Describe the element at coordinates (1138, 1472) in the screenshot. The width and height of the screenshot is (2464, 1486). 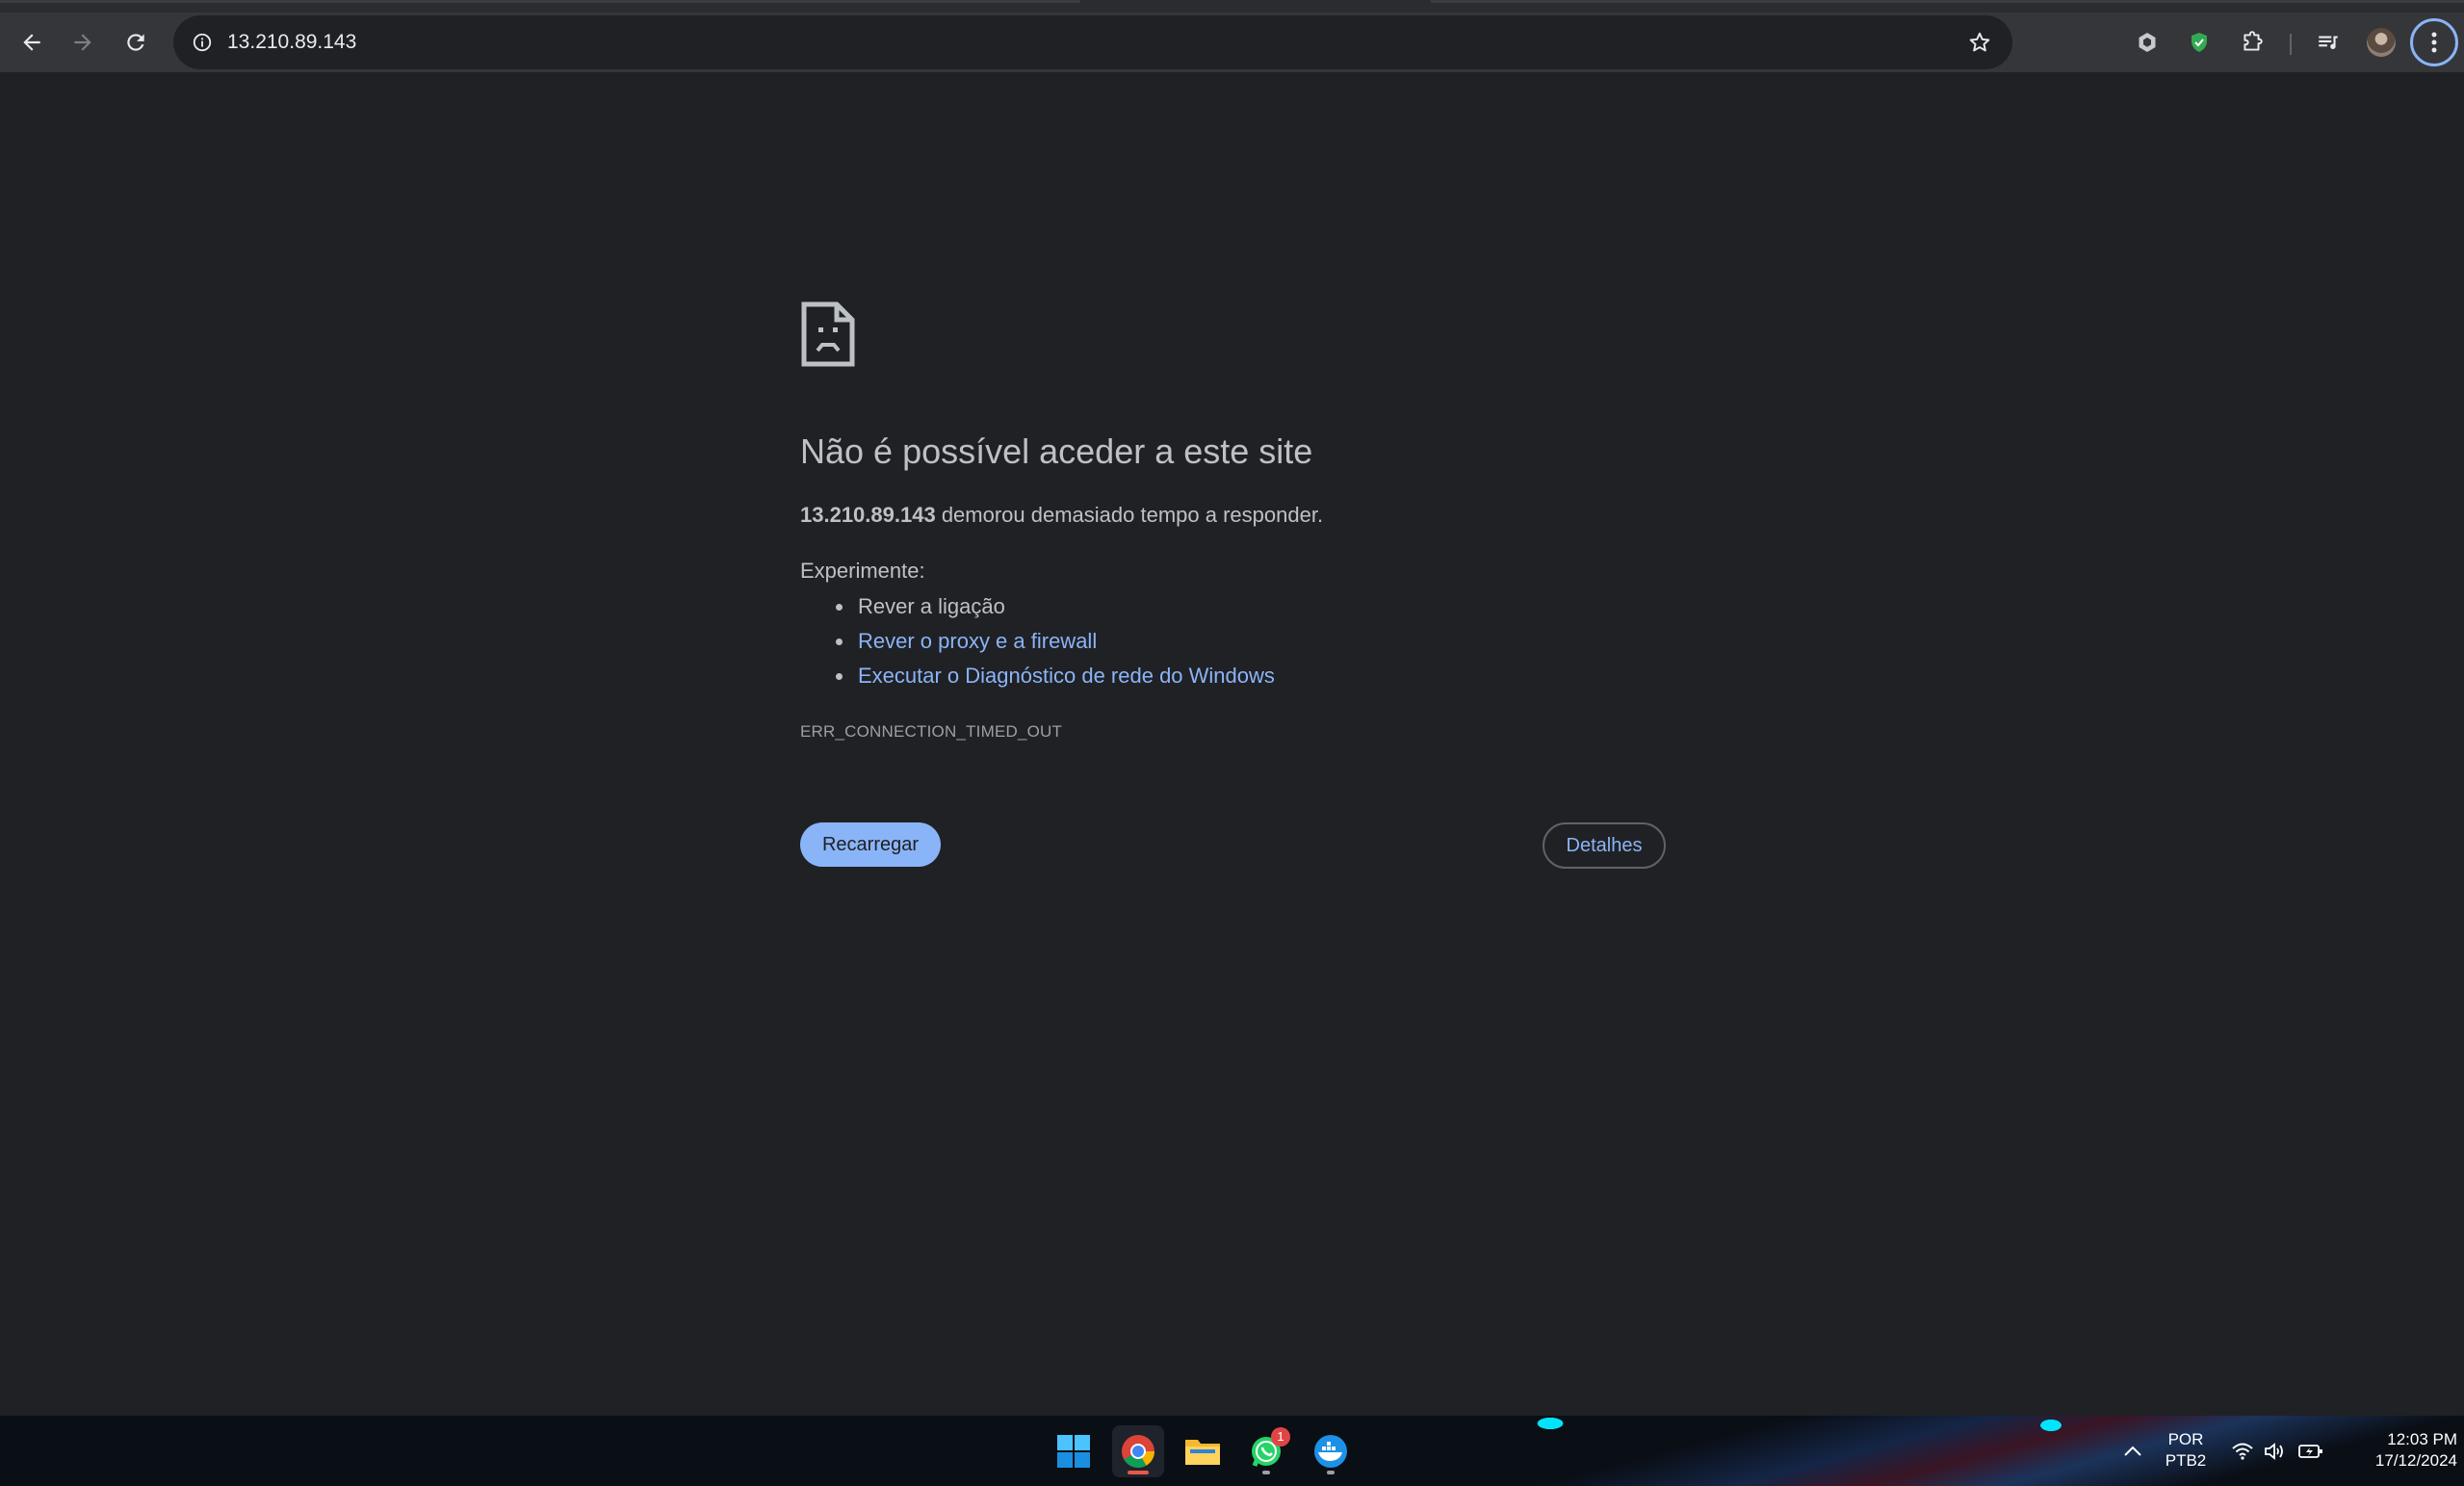
I see `active-indicator` at that location.